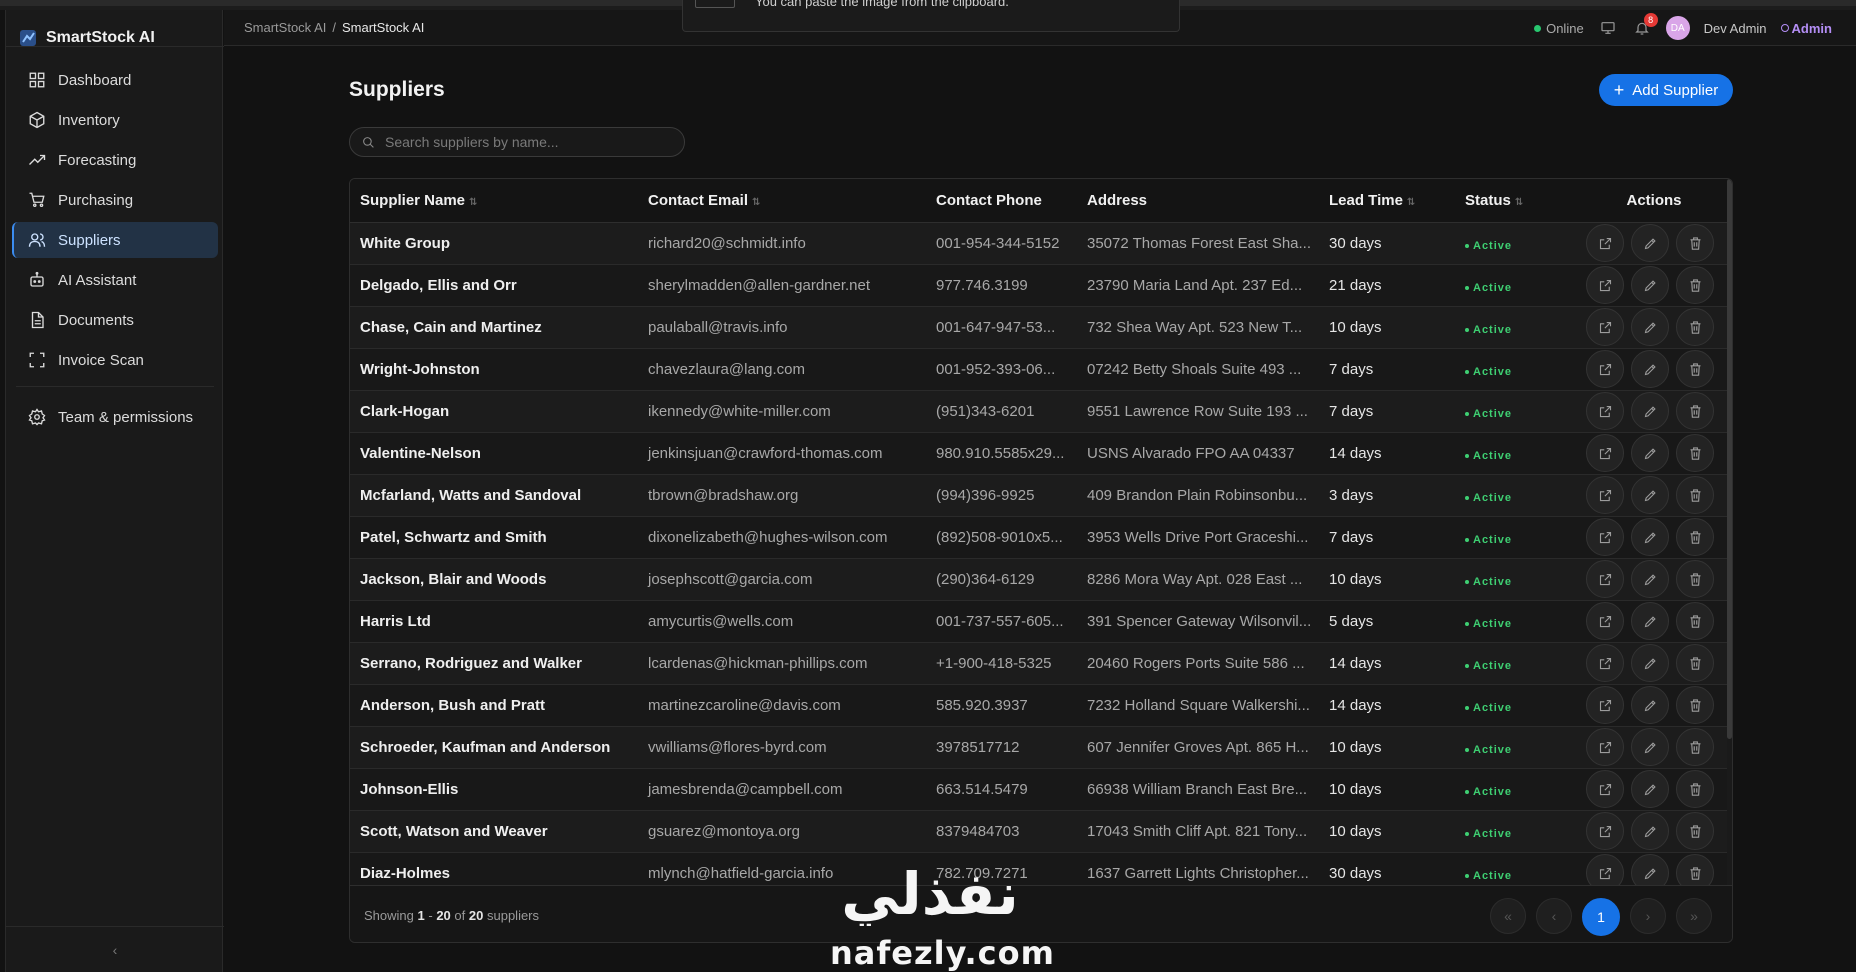  Describe the element at coordinates (1512, 201) in the screenshot. I see `column-status: Status ⇅` at that location.